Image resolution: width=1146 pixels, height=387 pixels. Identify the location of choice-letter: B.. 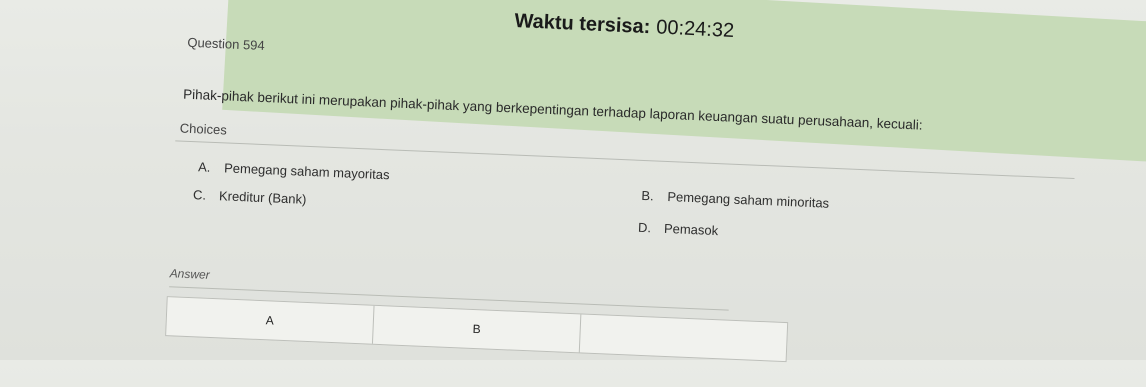
(648, 195).